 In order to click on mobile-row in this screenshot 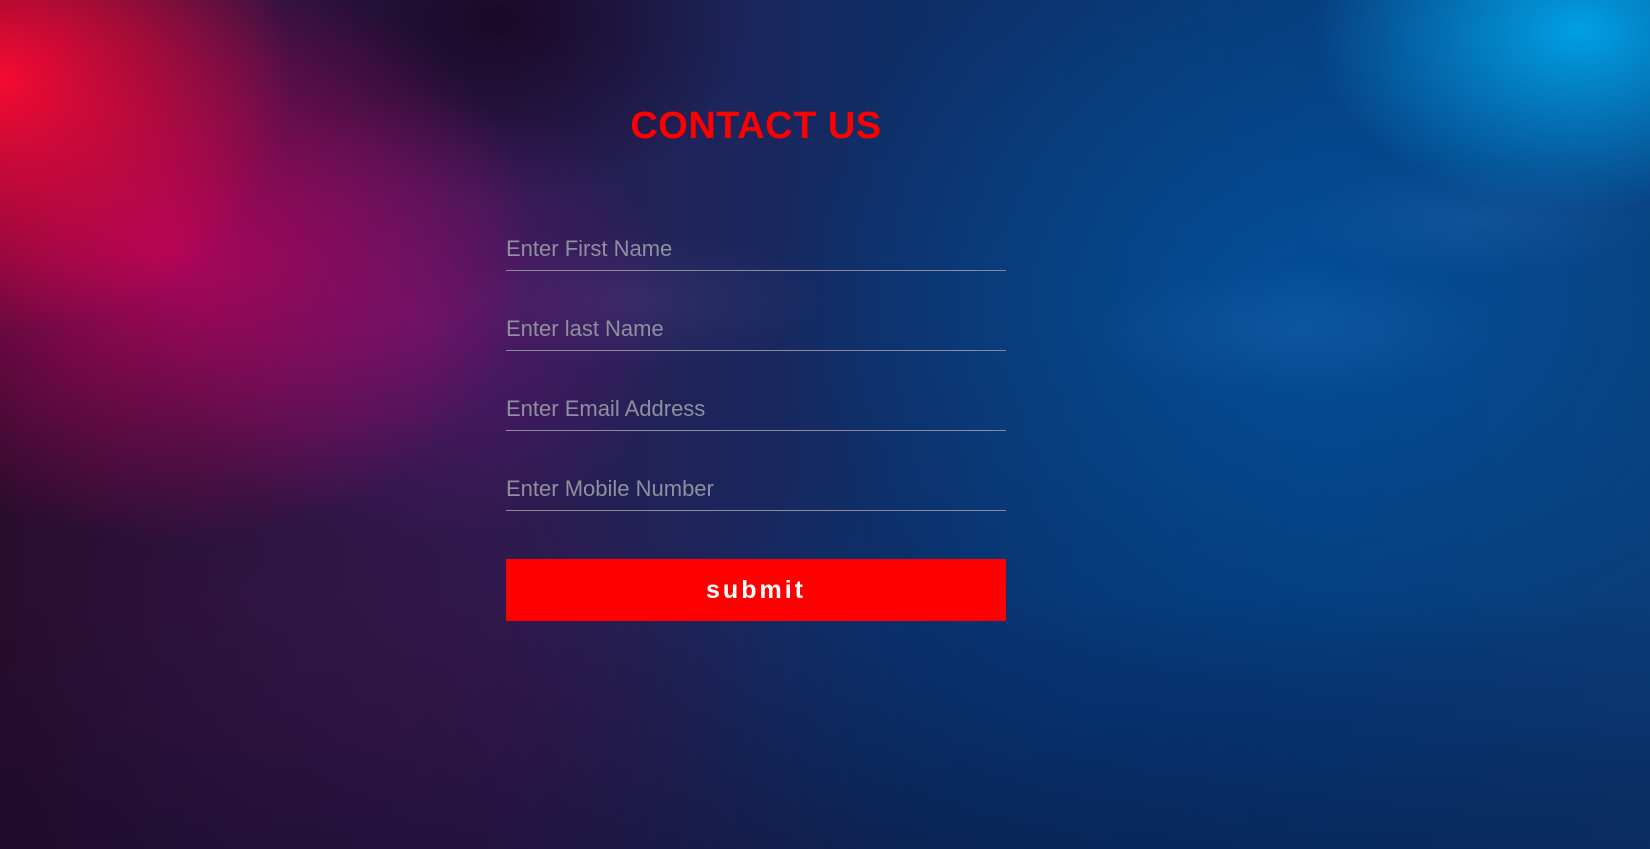, I will do `click(756, 471)`.